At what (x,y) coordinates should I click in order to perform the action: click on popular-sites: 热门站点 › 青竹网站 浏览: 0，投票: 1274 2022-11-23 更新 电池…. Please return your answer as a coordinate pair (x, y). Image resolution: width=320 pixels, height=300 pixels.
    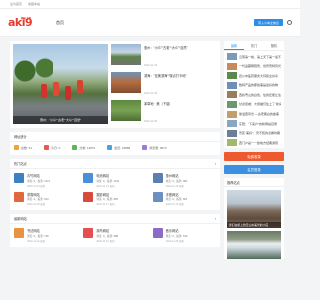
    Looking at the image, I should click on (115, 185).